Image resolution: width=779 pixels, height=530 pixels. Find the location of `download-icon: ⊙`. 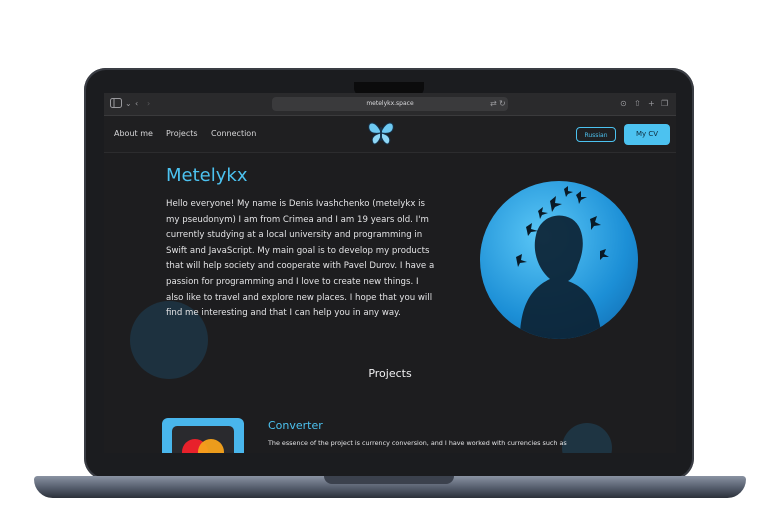

download-icon: ⊙ is located at coordinates (623, 104).